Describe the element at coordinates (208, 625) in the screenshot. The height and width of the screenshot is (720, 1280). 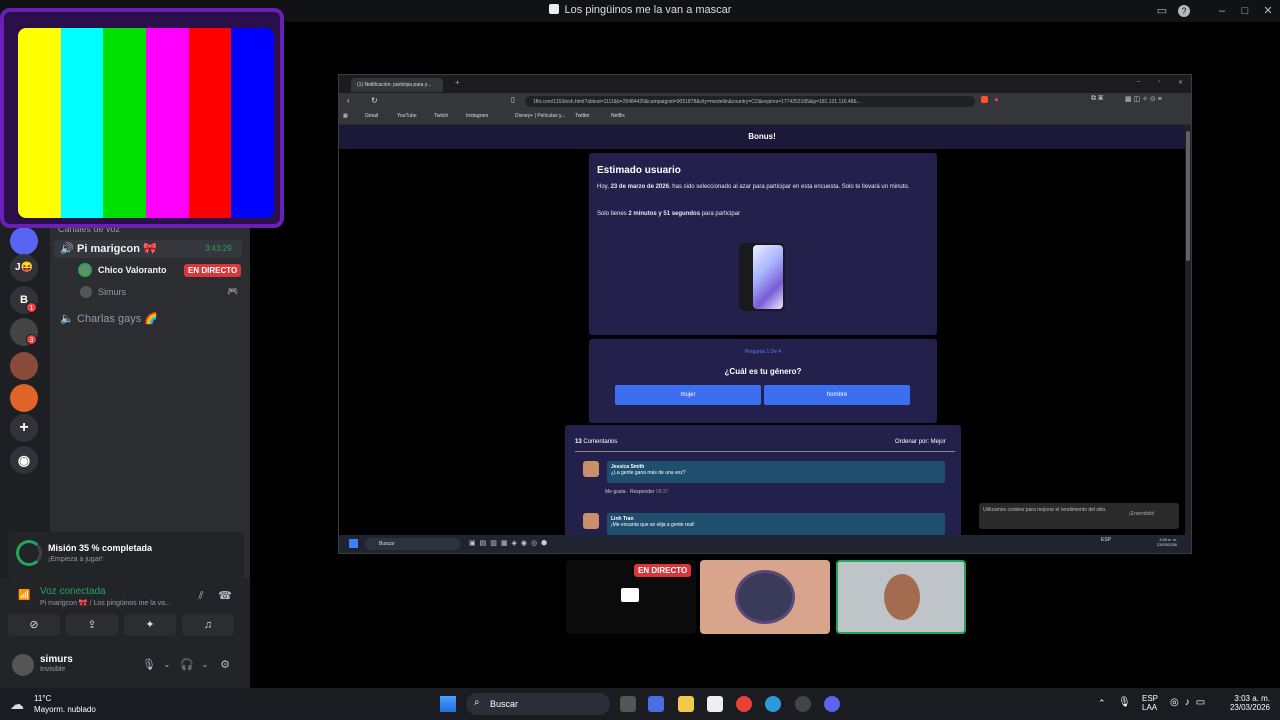
I see `soundboard-button: ♫` at that location.